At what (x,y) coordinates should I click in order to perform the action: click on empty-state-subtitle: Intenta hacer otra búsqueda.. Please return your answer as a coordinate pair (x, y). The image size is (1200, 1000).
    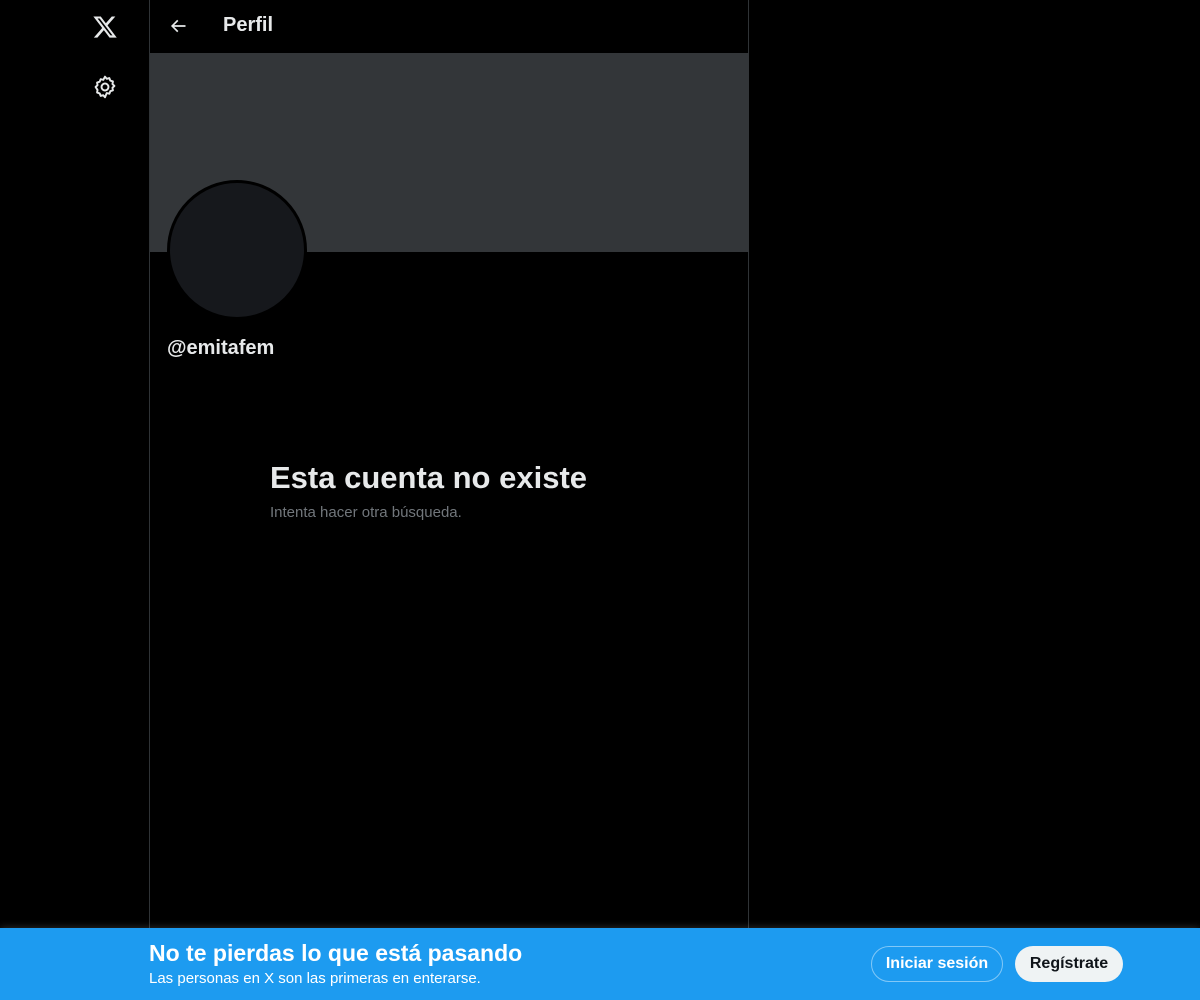
    Looking at the image, I should click on (366, 512).